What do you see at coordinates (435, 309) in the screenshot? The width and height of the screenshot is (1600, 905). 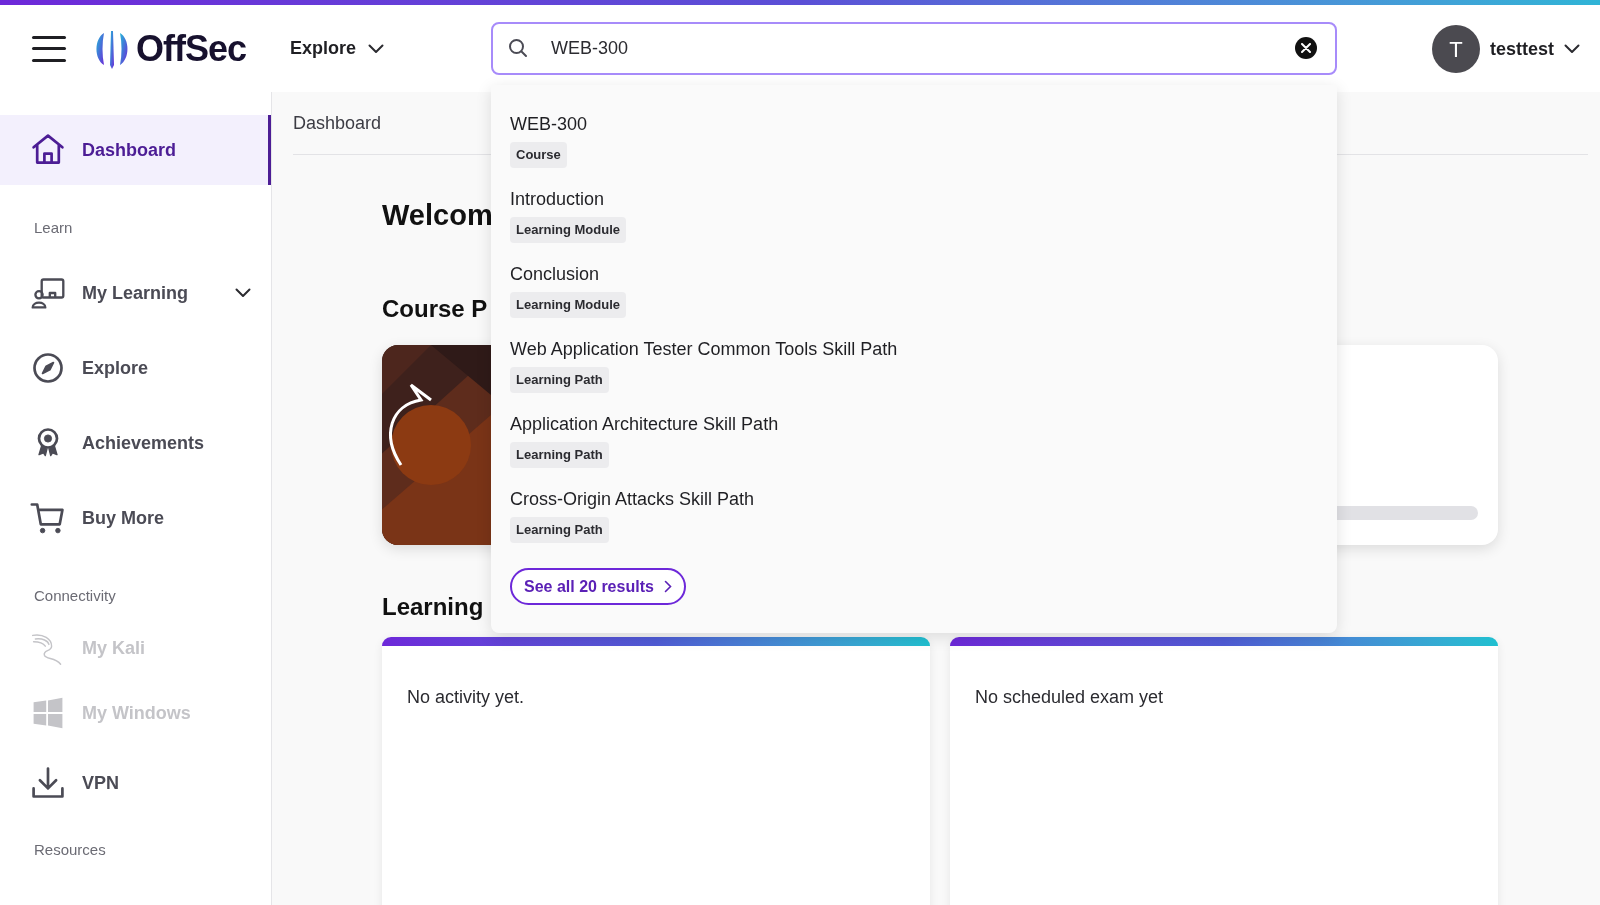 I see `section-heading: Course P` at bounding box center [435, 309].